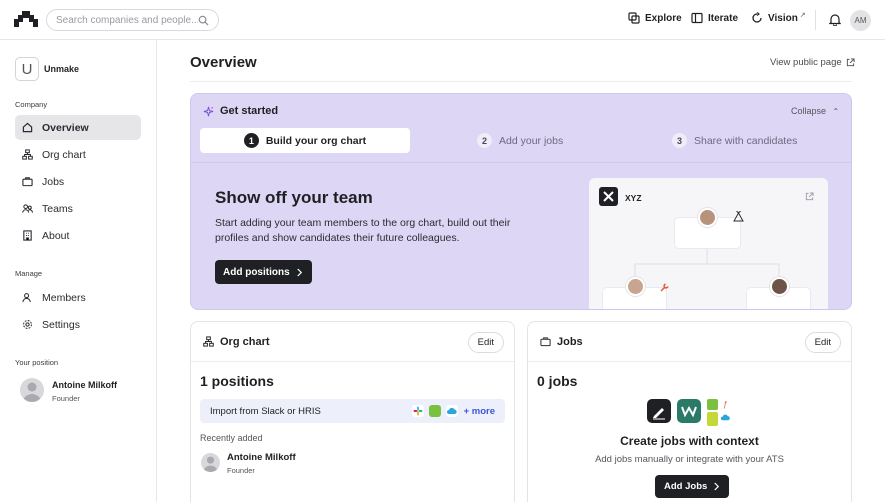  I want to click on org-avatar: U, so click(27, 69).